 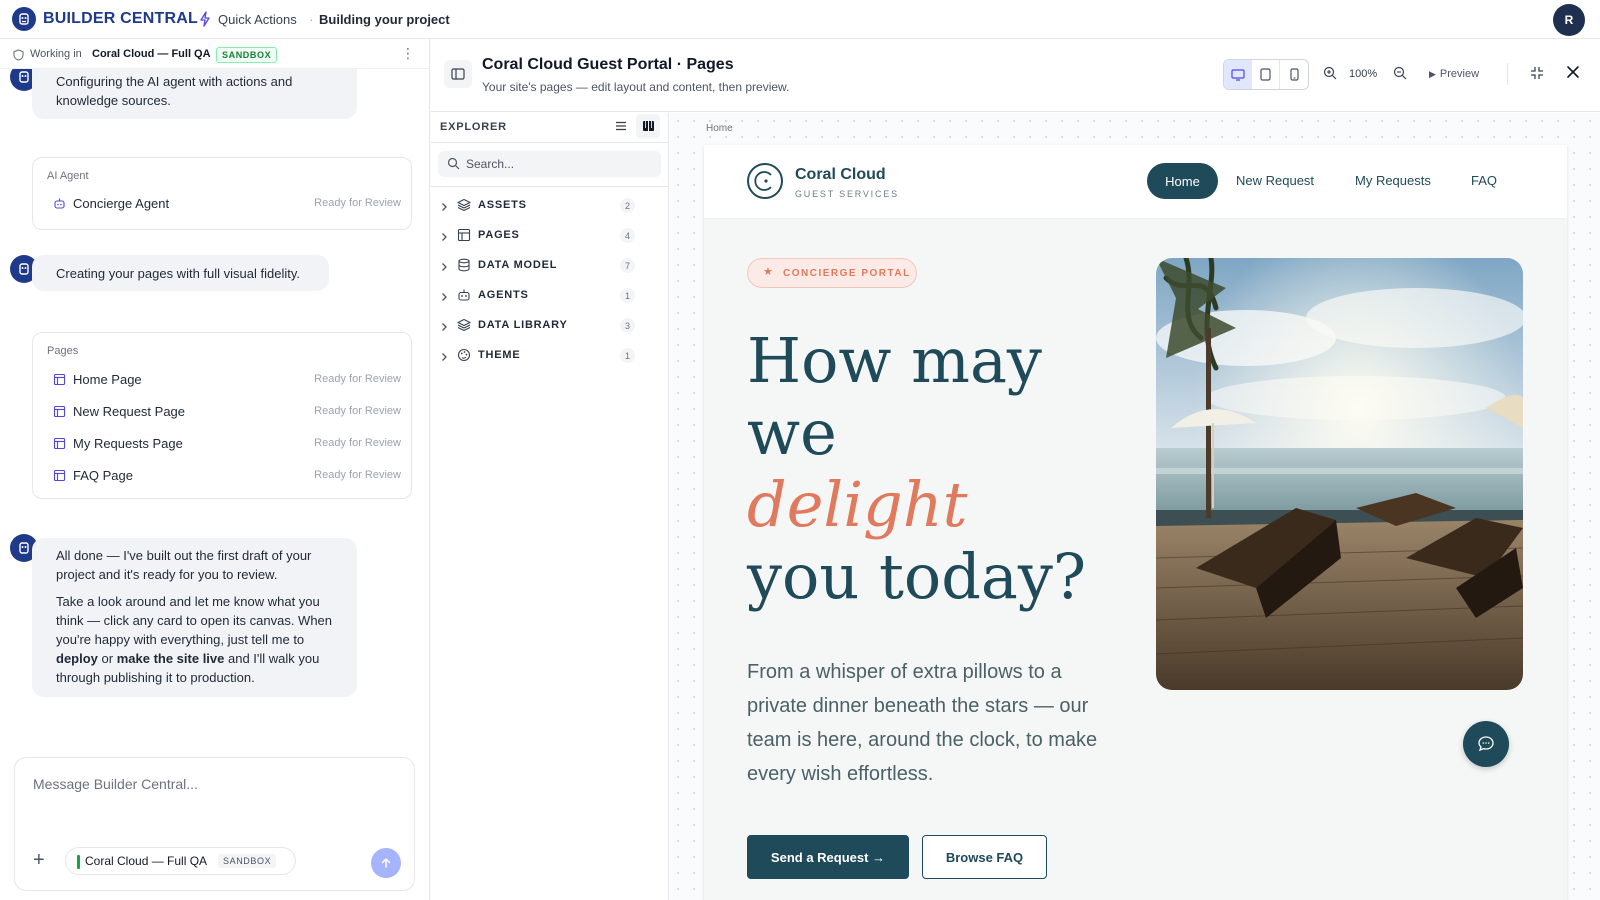 What do you see at coordinates (226, 380) in the screenshot?
I see `card-row-home-page: Home Page Ready for Review` at bounding box center [226, 380].